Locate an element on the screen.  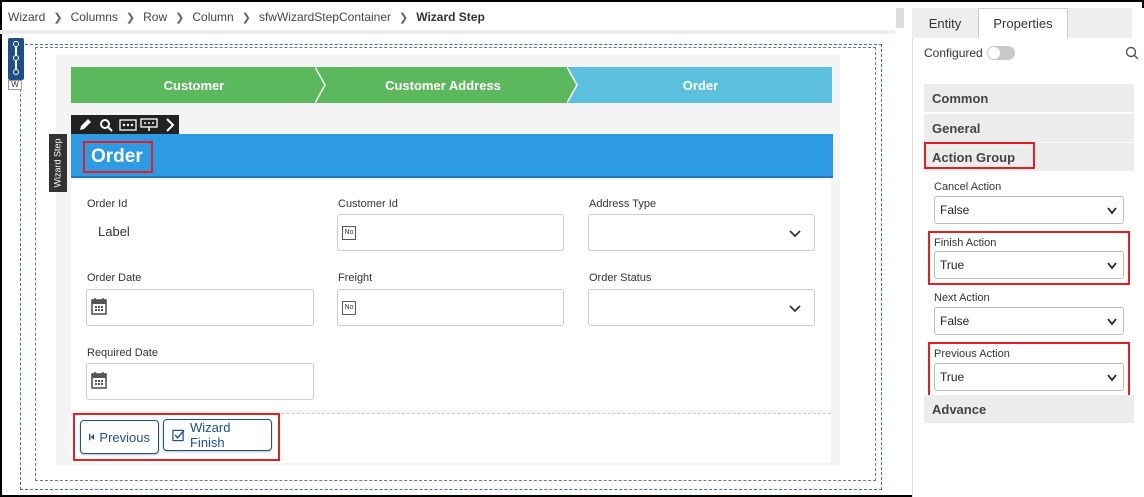
previous-label: Previous is located at coordinates (124, 437).